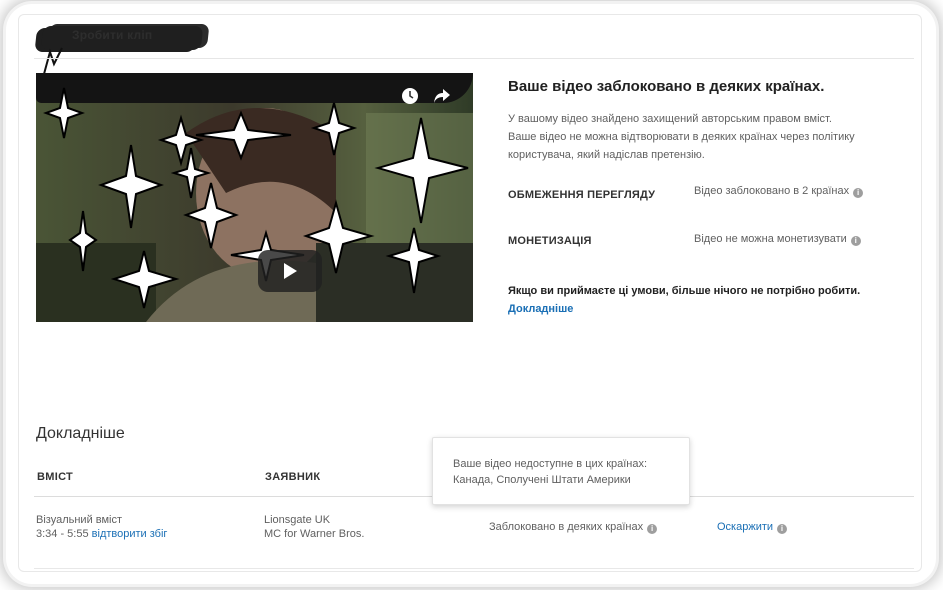 The height and width of the screenshot is (590, 943). Describe the element at coordinates (770, 239) in the screenshot. I see `monetization-text: Відео не можна монетизувати` at that location.